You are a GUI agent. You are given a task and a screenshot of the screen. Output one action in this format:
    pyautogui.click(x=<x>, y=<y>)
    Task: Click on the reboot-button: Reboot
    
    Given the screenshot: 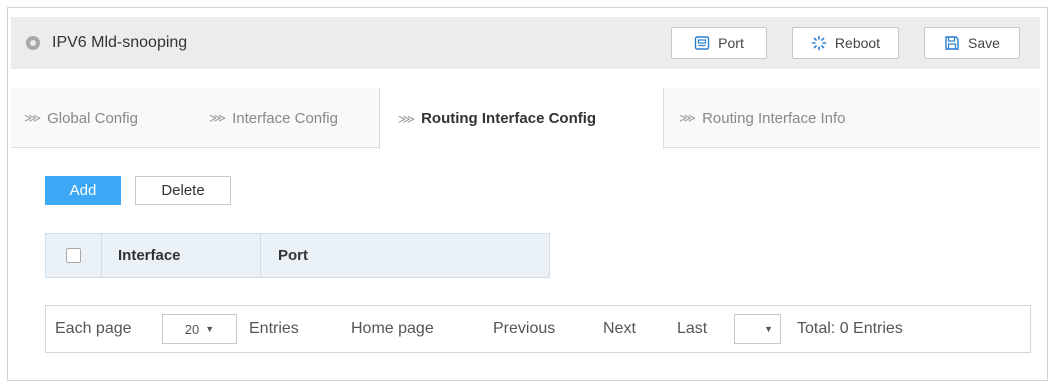 What is the action you would take?
    pyautogui.click(x=845, y=43)
    